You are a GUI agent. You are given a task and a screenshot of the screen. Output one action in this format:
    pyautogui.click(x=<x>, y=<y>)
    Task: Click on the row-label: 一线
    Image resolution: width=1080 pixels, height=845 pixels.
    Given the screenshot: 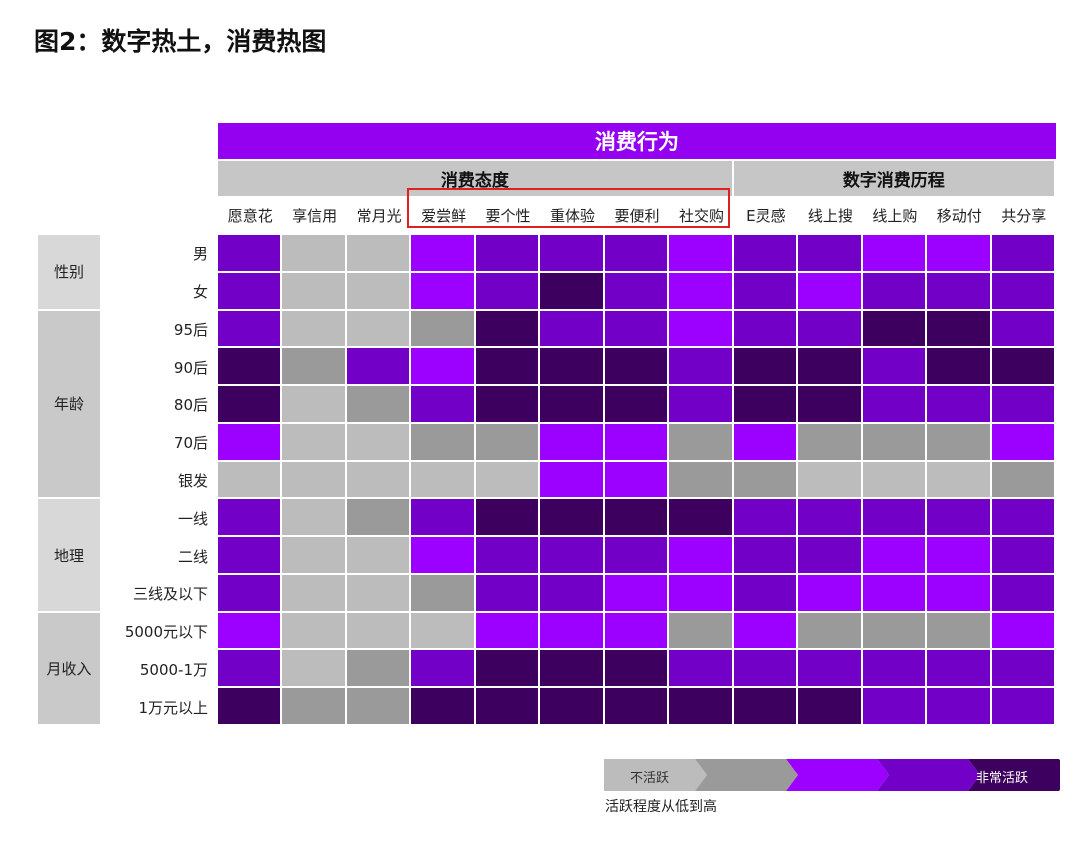 What is the action you would take?
    pyautogui.click(x=192, y=518)
    